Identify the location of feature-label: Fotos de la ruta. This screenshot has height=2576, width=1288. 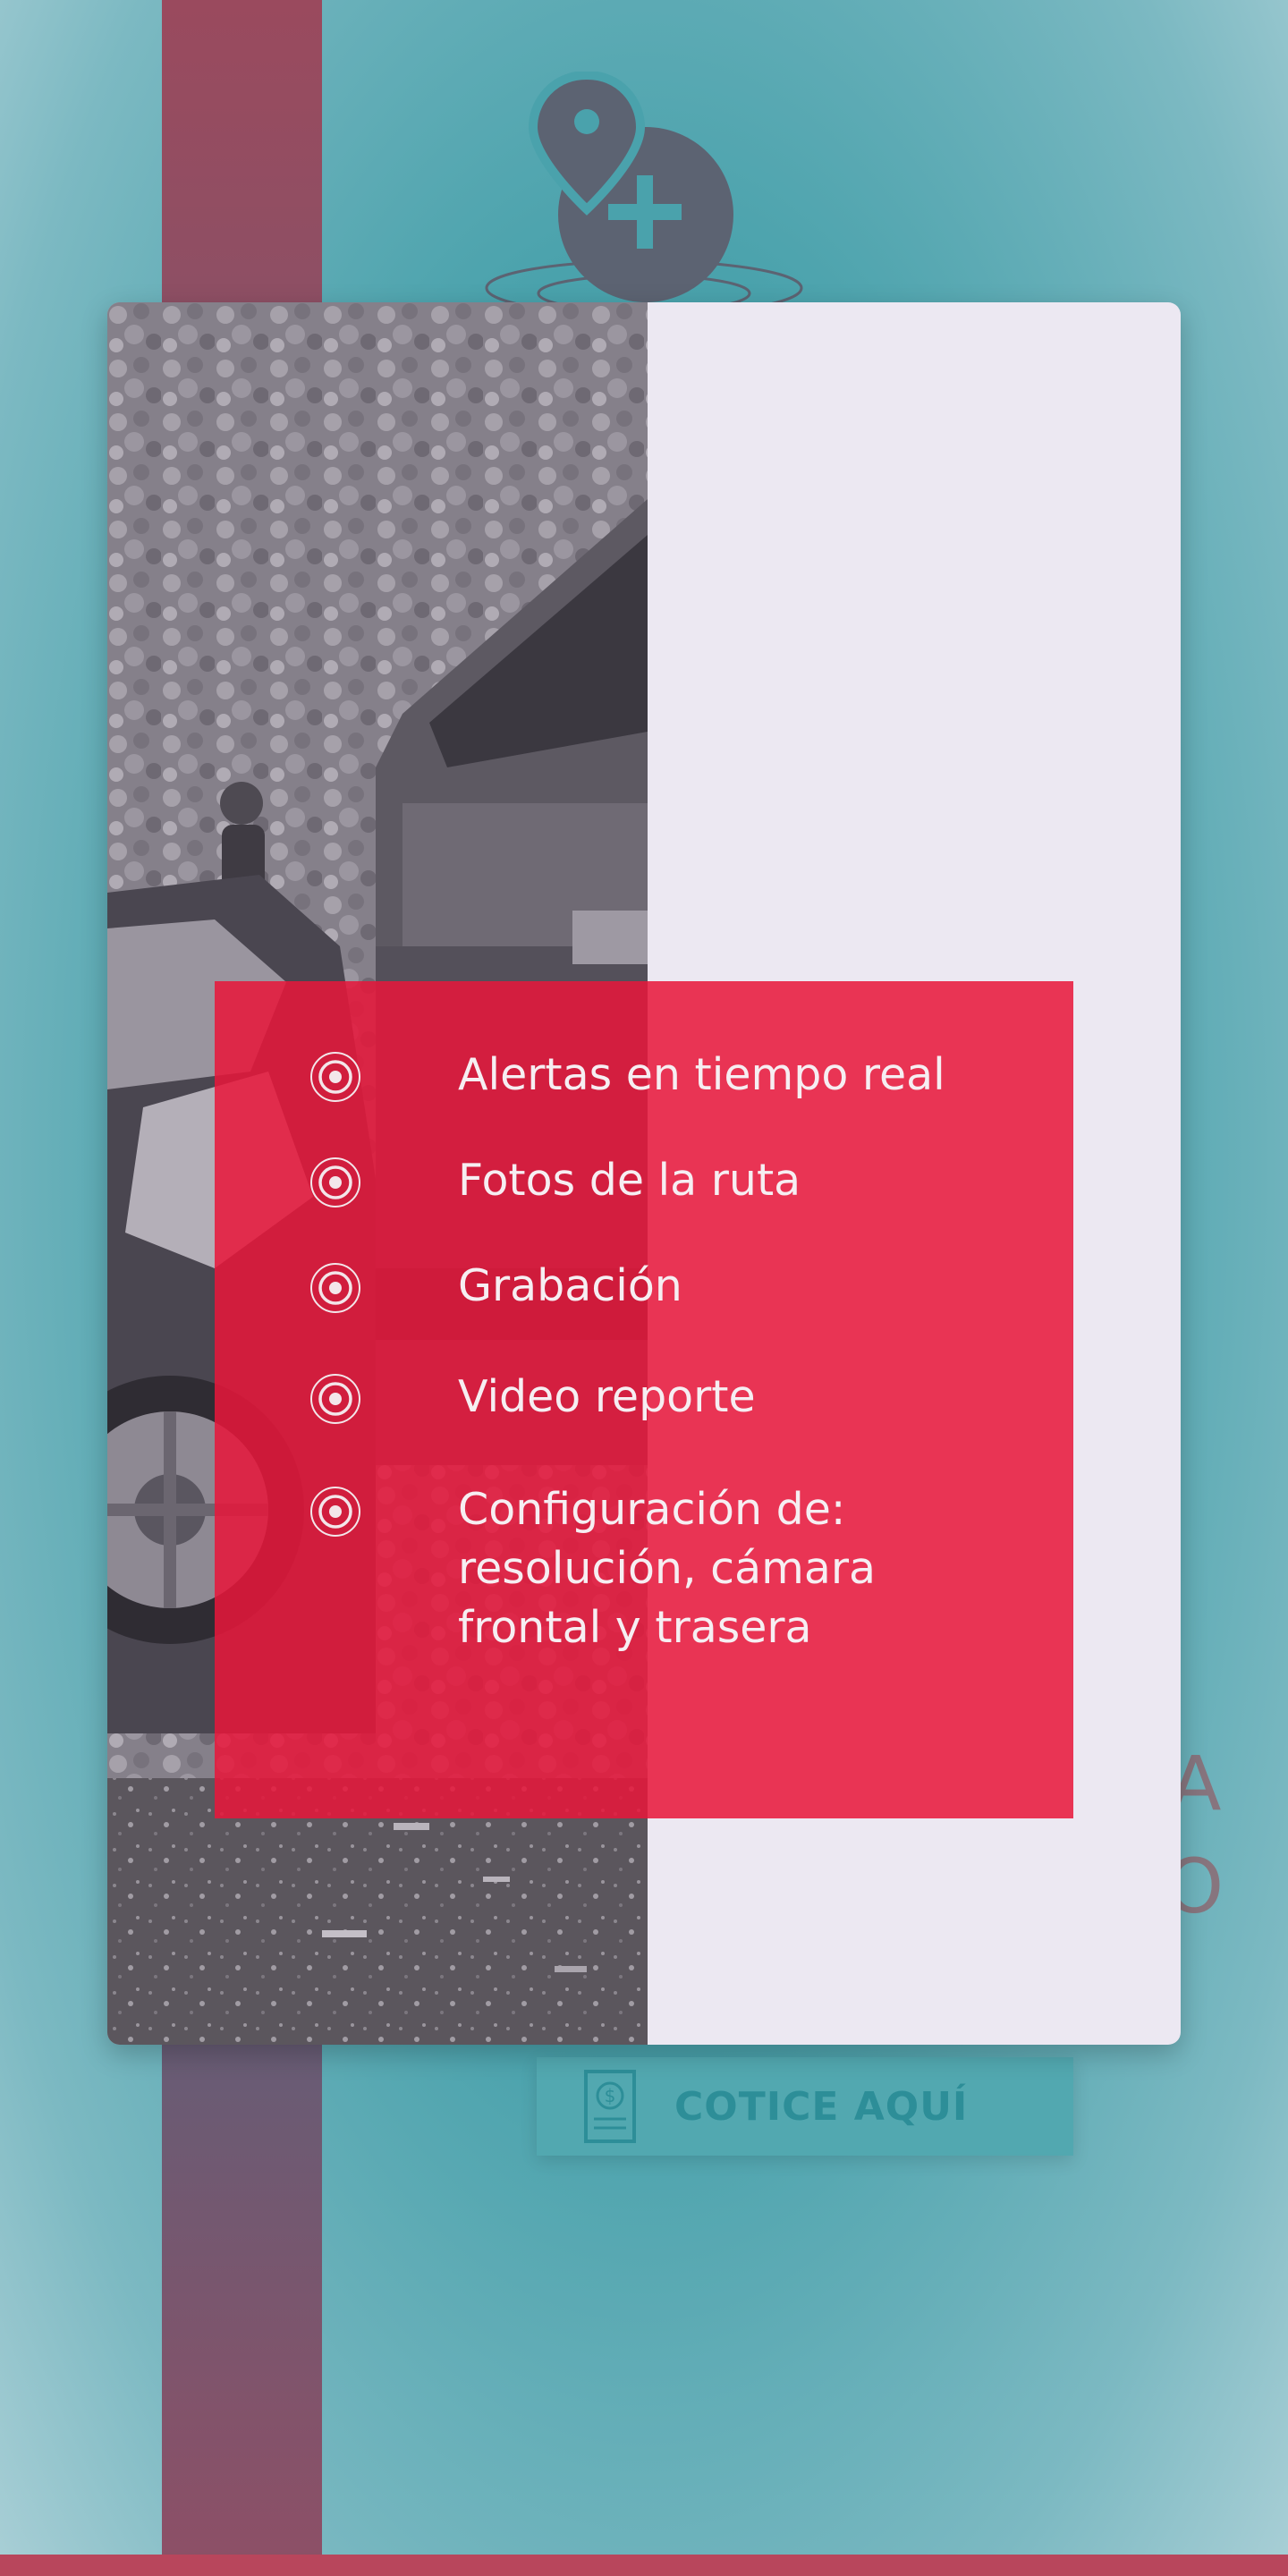
(629, 1180).